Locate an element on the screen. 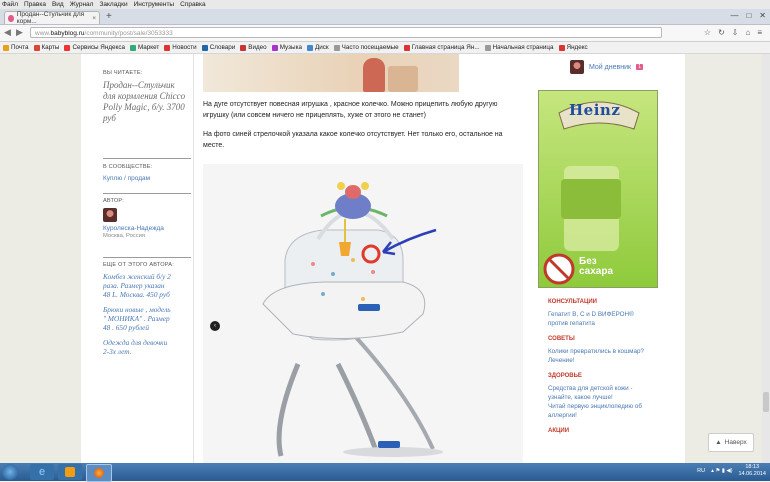 Image resolution: width=770 pixels, height=482 pixels. bookmark-label: Диск is located at coordinates (321, 47).